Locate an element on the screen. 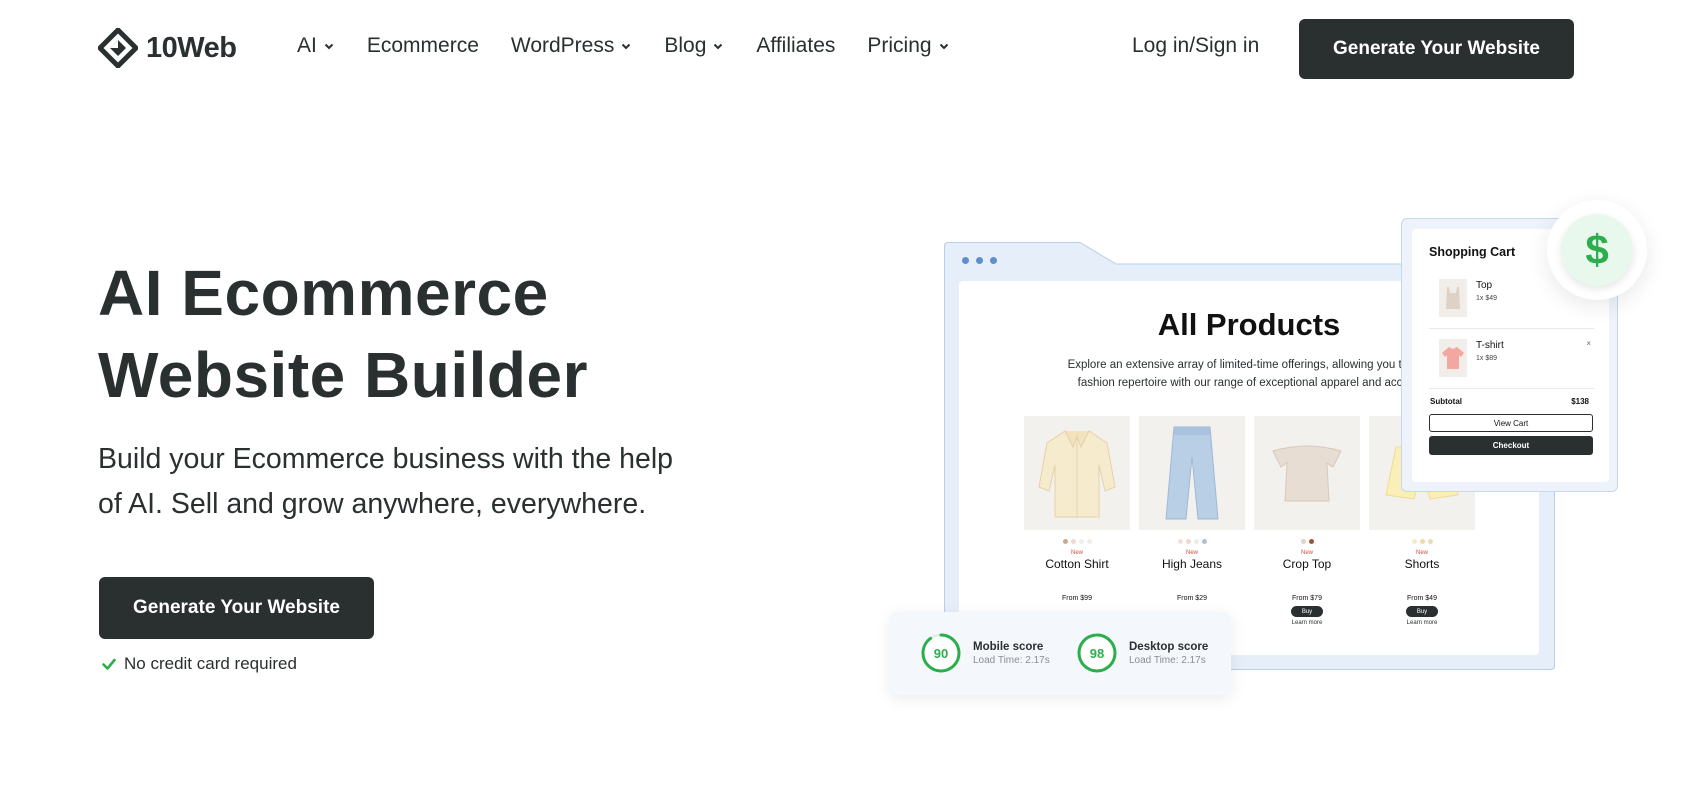 The height and width of the screenshot is (790, 1697). dollar-badge: $ is located at coordinates (1597, 250).